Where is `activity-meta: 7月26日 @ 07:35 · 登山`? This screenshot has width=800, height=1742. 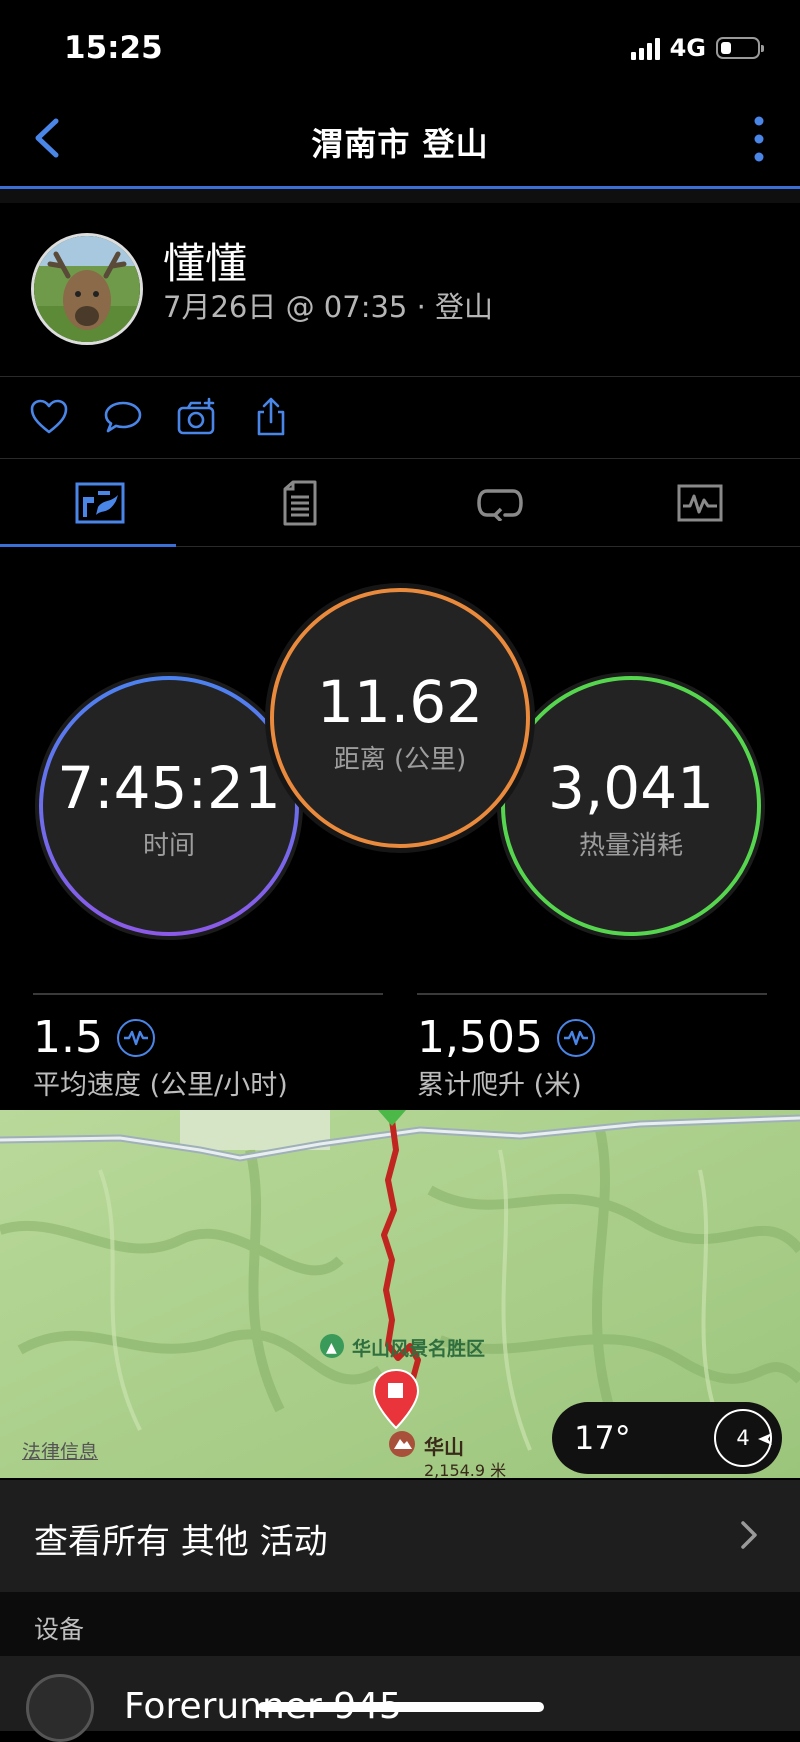
activity-meta: 7月26日 @ 07:35 · 登山 is located at coordinates (328, 307).